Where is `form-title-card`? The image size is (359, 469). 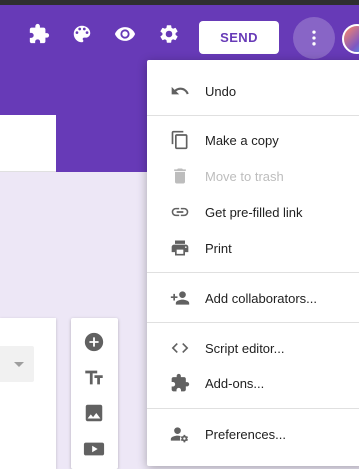
form-title-card is located at coordinates (28, 143).